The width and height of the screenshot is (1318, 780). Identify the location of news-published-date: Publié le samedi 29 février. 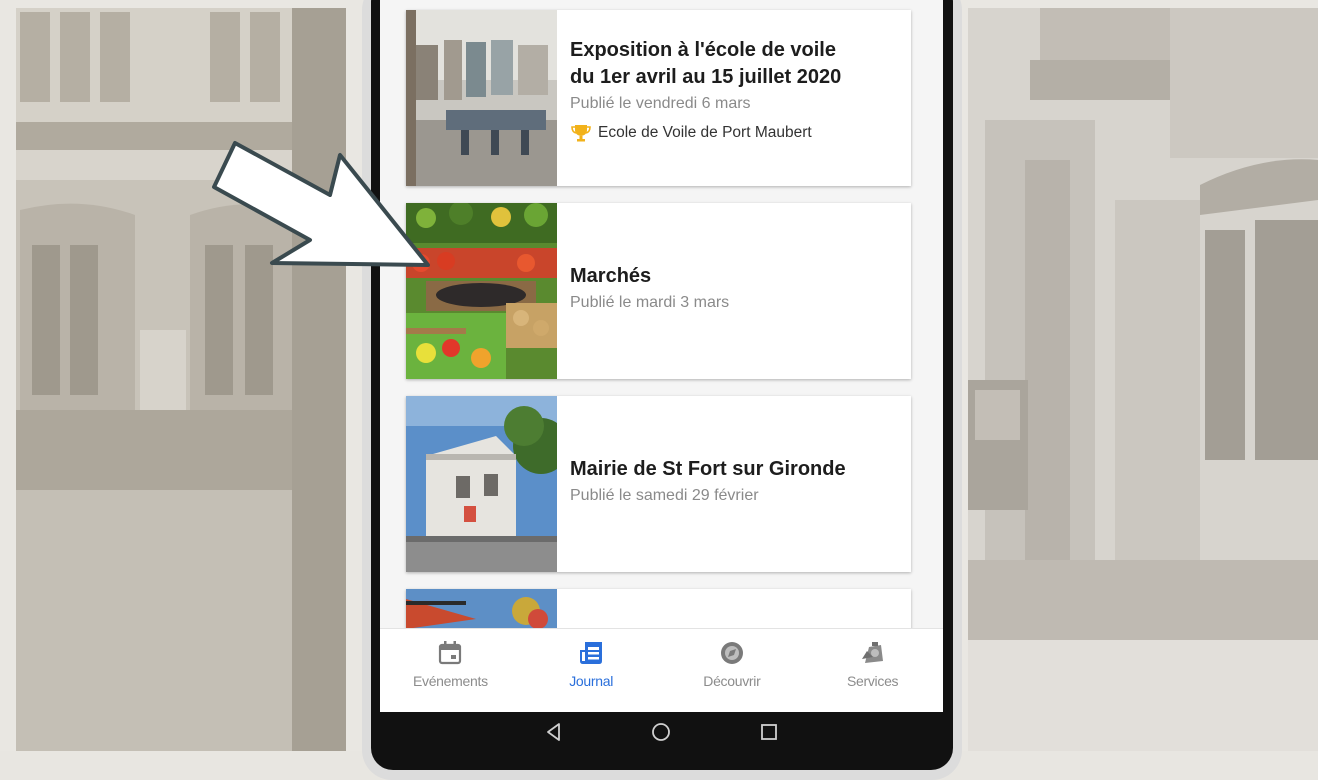
(664, 495).